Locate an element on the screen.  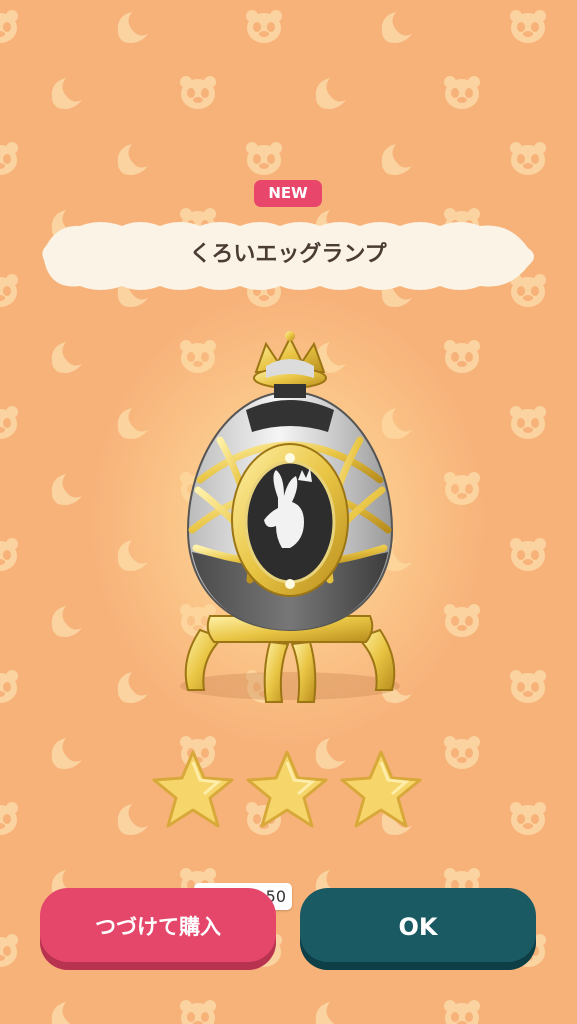
black-egg-lamp-image is located at coordinates (290, 517).